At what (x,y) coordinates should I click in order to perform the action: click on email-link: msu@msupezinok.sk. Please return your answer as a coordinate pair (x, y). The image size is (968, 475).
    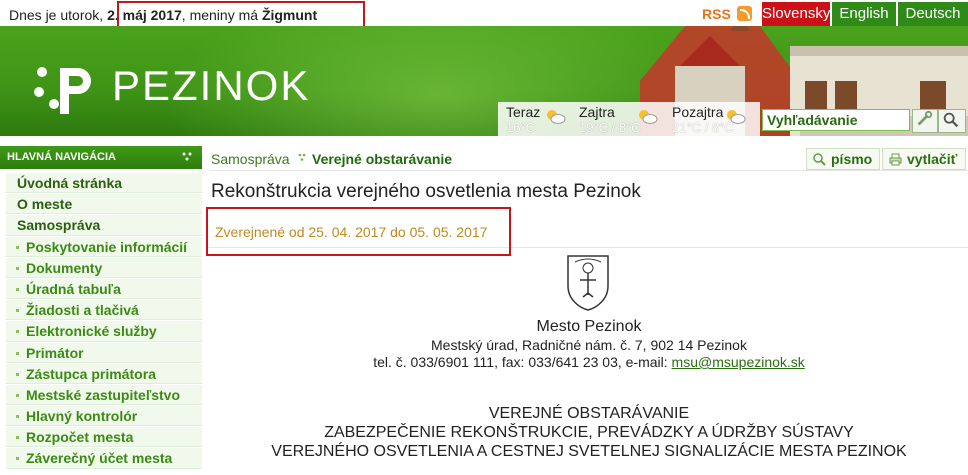
    Looking at the image, I should click on (738, 362).